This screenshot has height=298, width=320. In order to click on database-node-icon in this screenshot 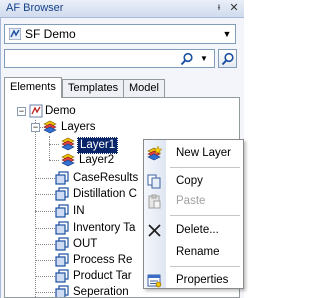, I will do `click(36, 111)`.